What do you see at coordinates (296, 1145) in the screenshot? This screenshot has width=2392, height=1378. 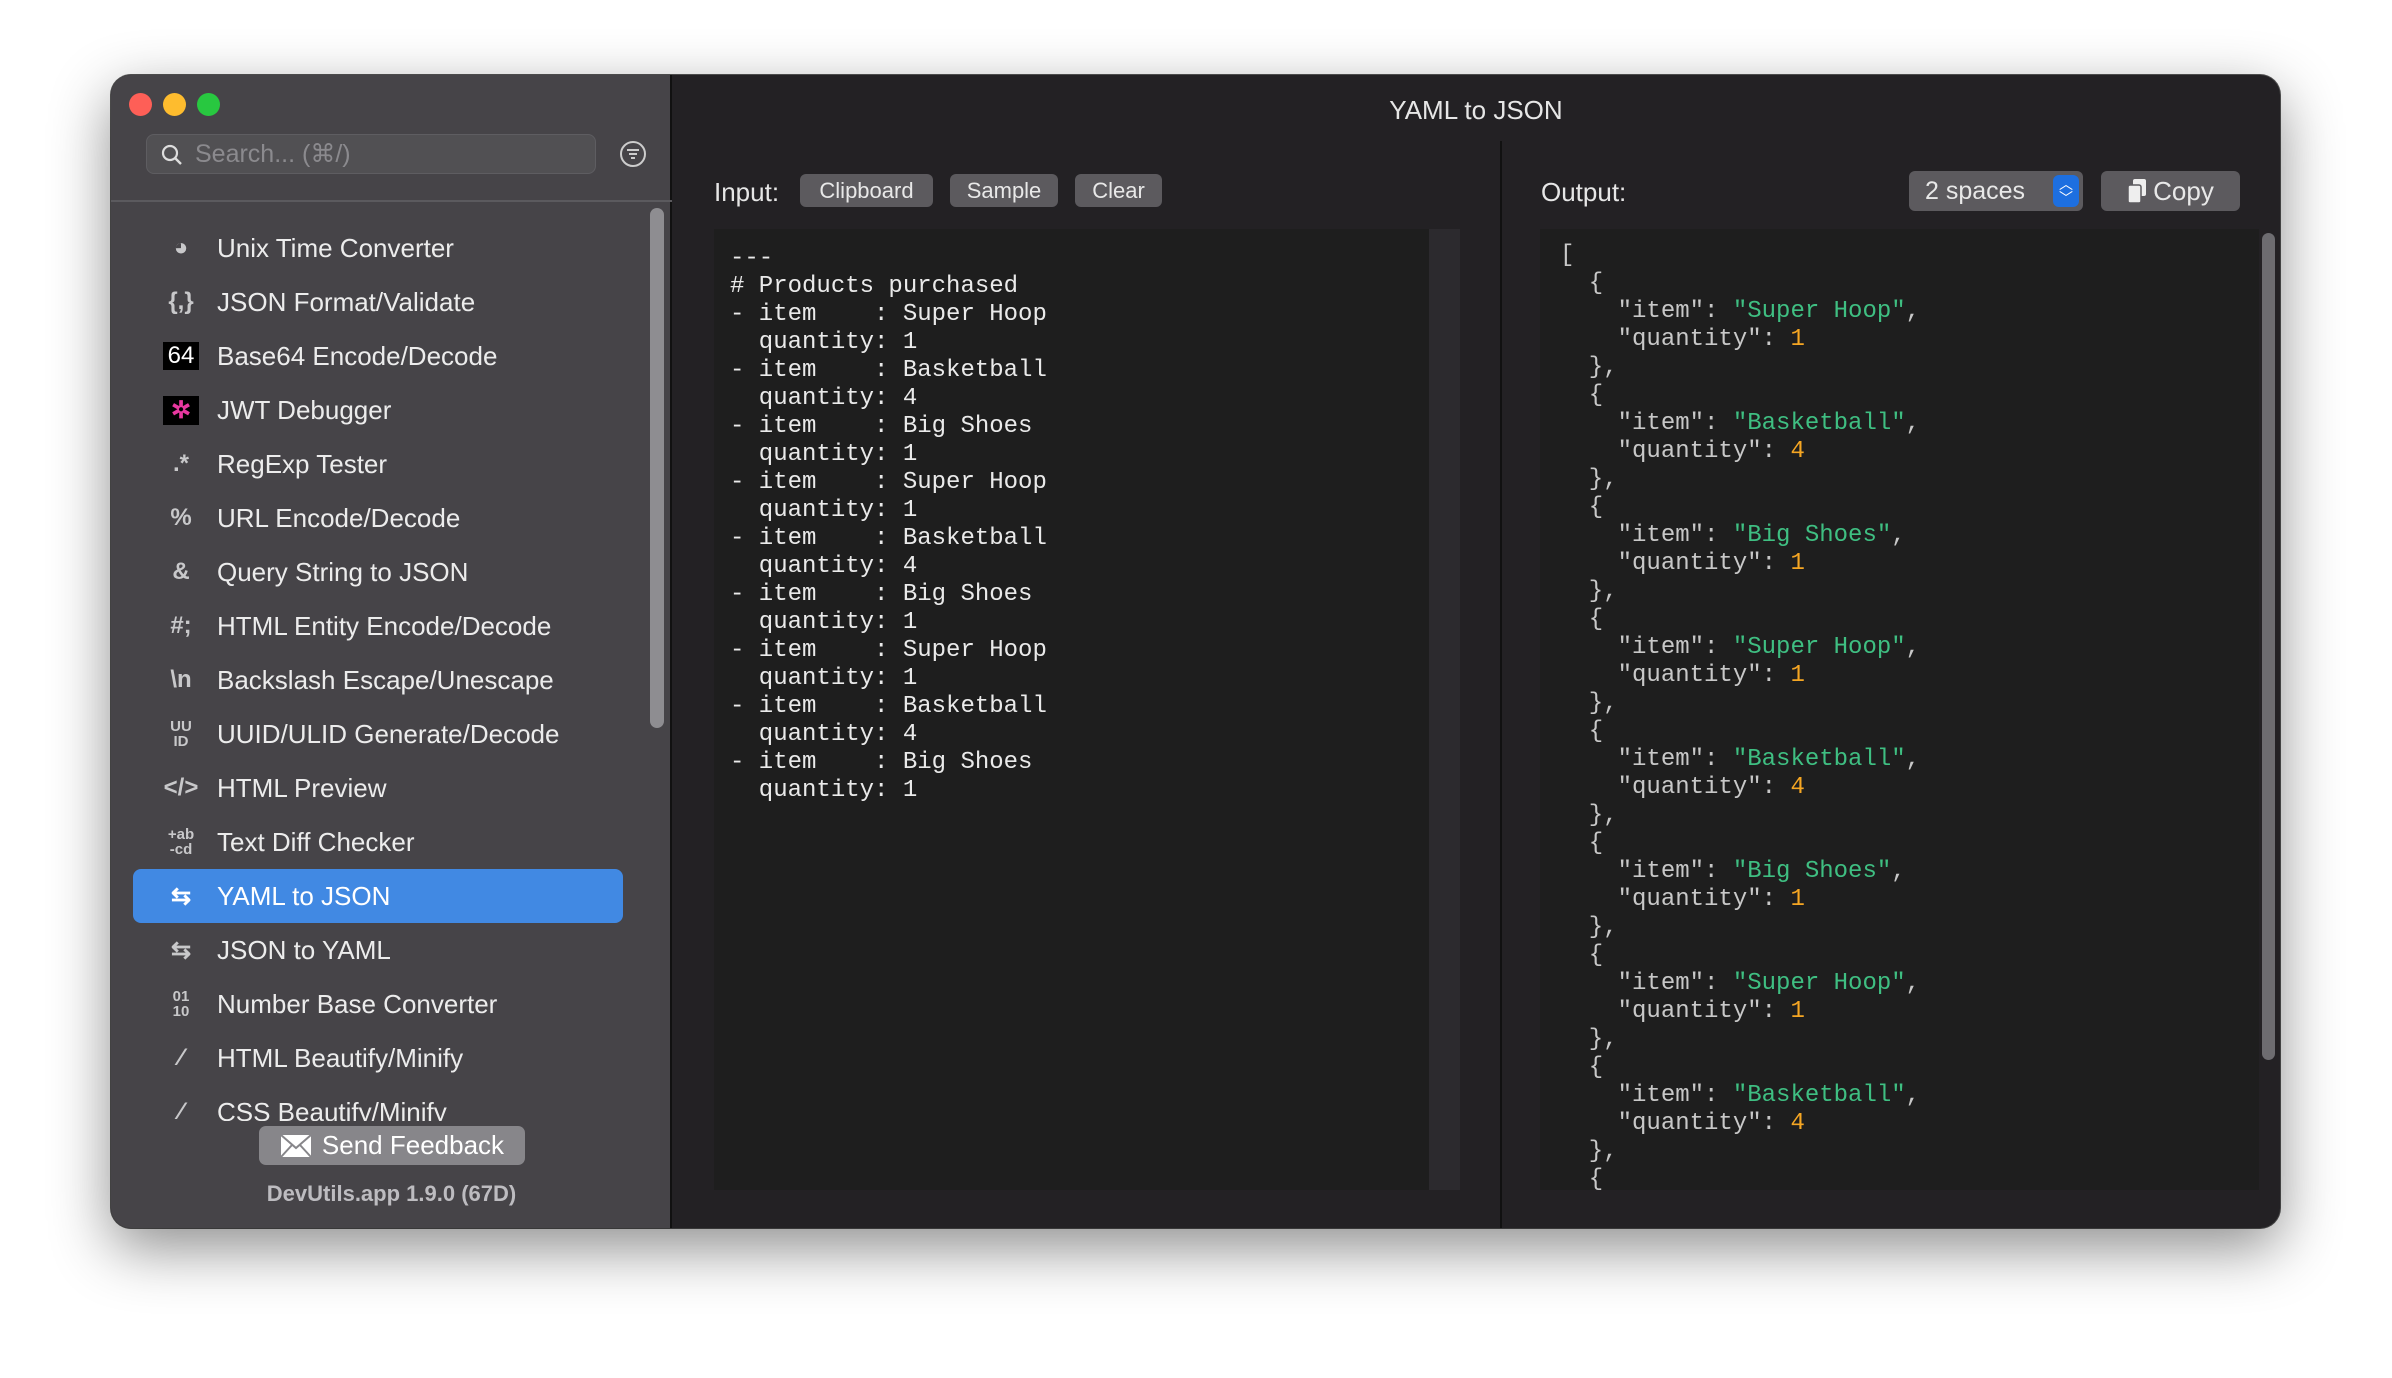 I see `envelope-icon` at bounding box center [296, 1145].